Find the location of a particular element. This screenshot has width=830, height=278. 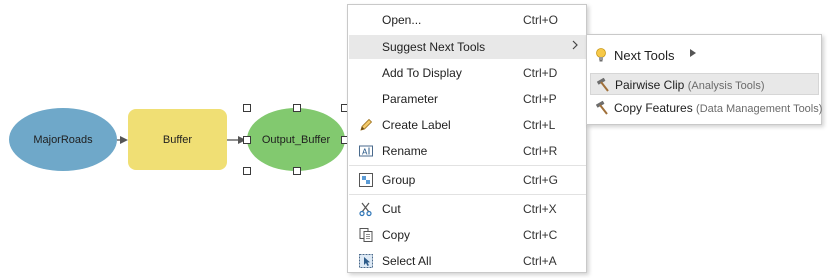

selection-handle-bl is located at coordinates (247, 171).